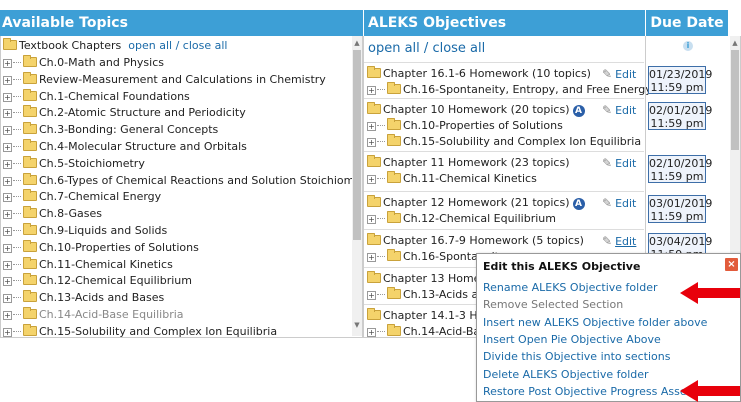 The image size is (741, 402). Describe the element at coordinates (85, 231) in the screenshot. I see `topic-item: + Ch.9-Liquids and Solids` at that location.